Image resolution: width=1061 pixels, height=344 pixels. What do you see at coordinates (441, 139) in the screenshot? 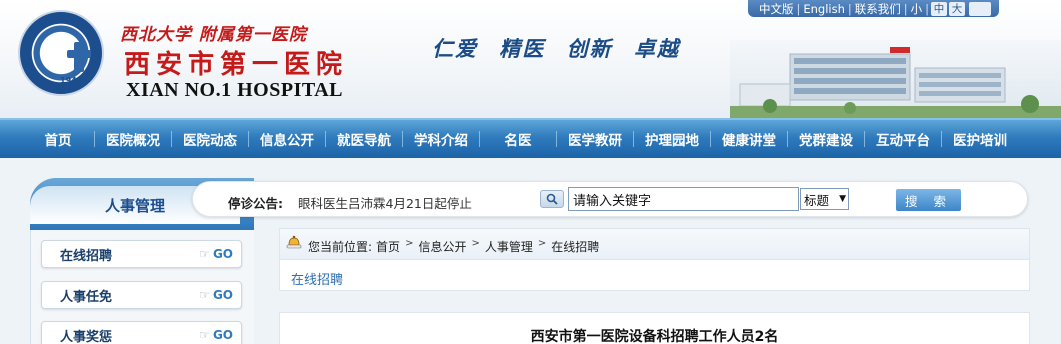
I see `nav-item-departments: 学科介绍` at bounding box center [441, 139].